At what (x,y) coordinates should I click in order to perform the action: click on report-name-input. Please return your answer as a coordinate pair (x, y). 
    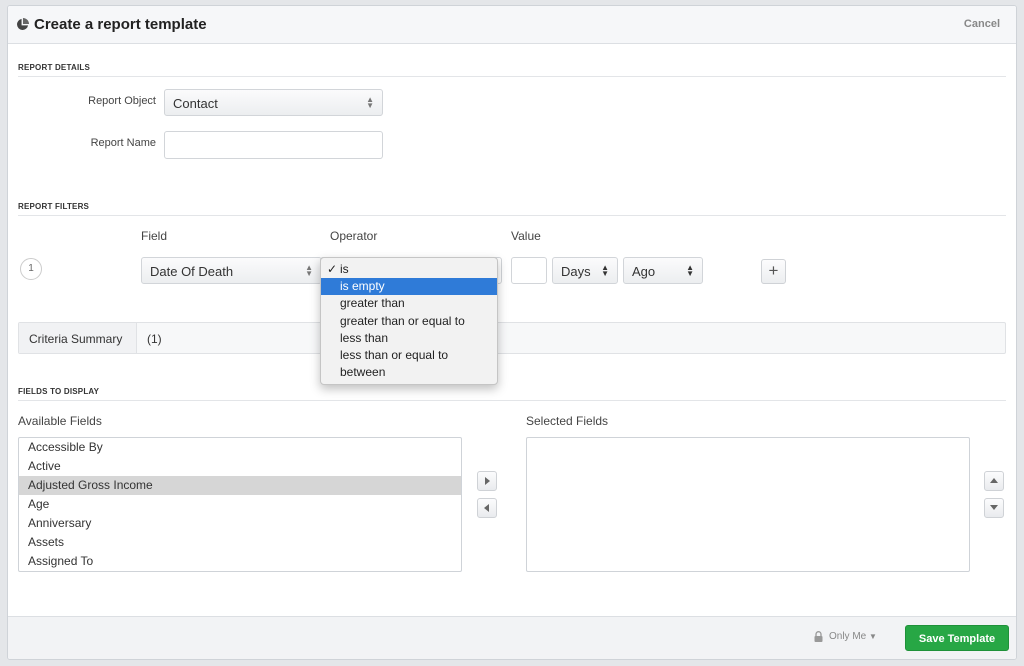
    Looking at the image, I should click on (273, 145).